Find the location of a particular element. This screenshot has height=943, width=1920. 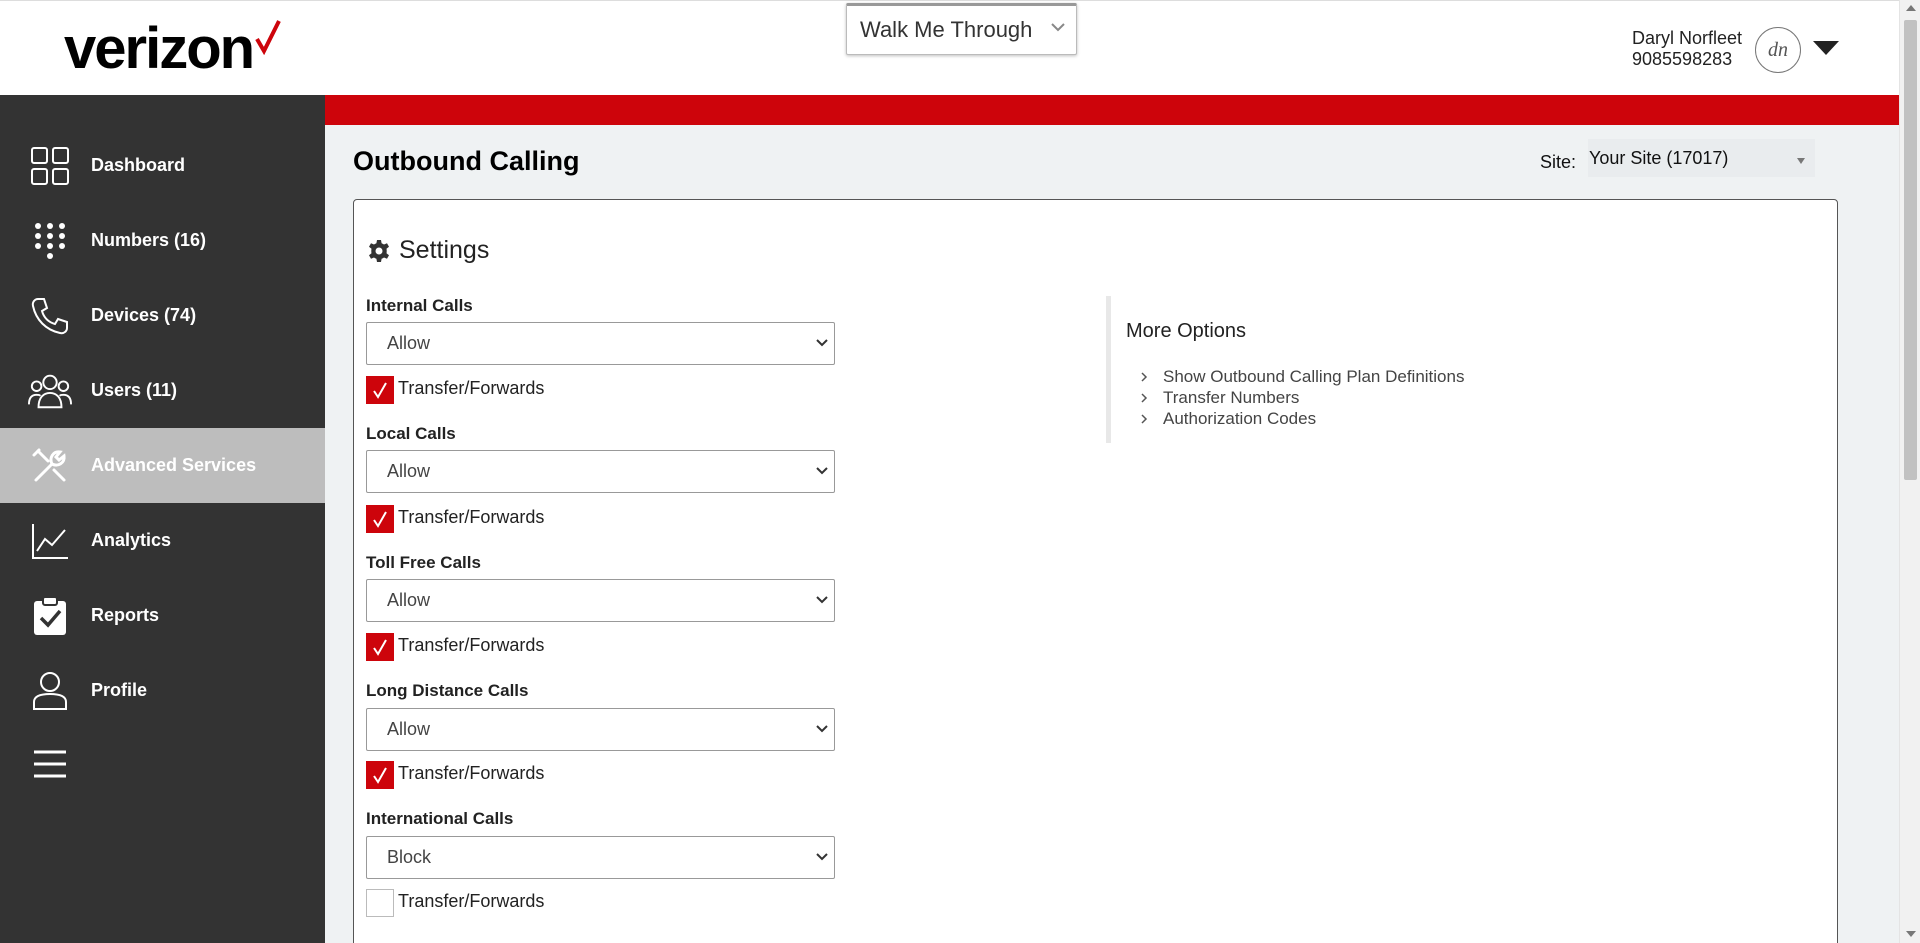

link-label: Transfer Numbers is located at coordinates (1231, 397).